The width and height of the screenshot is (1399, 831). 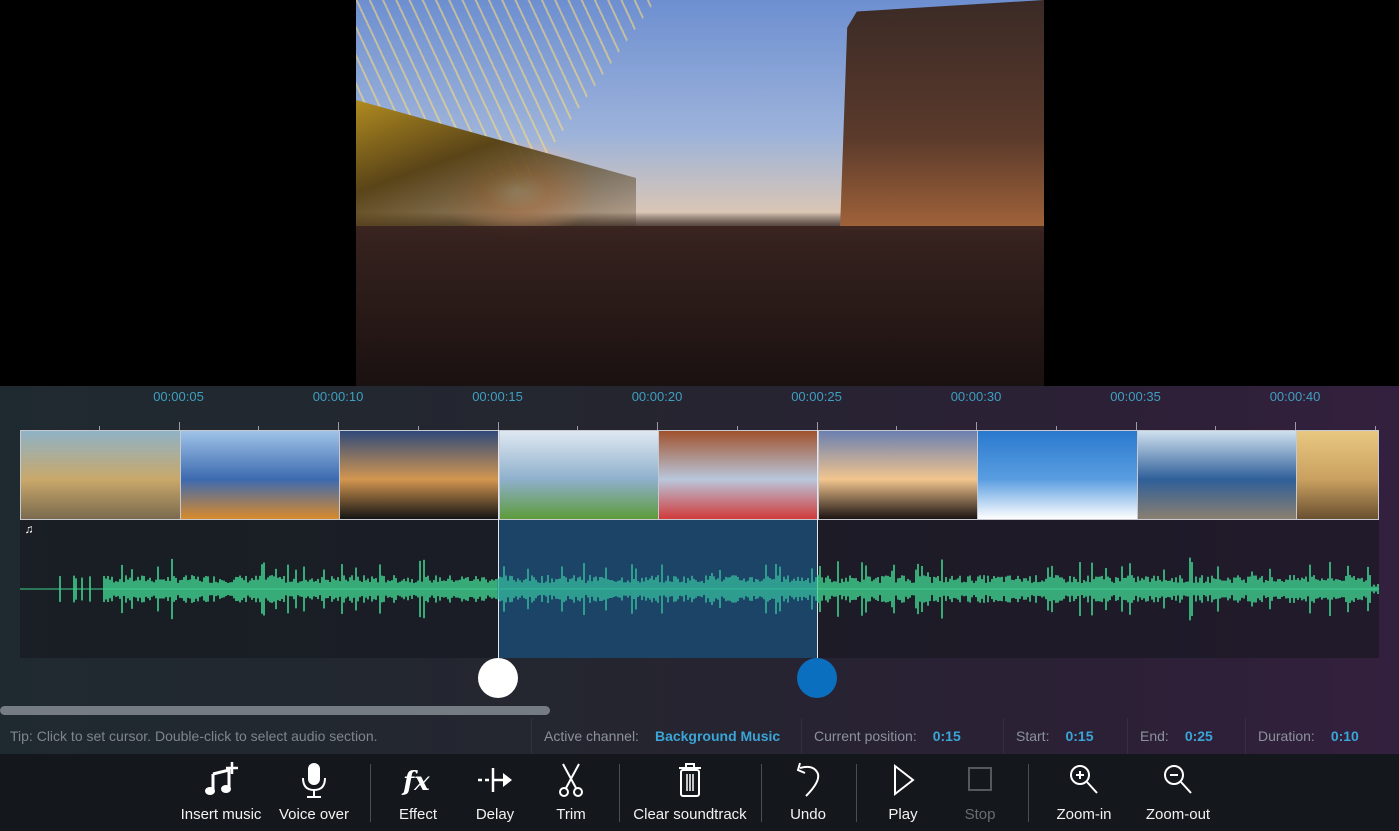 I want to click on selection-handles, so click(x=699, y=683).